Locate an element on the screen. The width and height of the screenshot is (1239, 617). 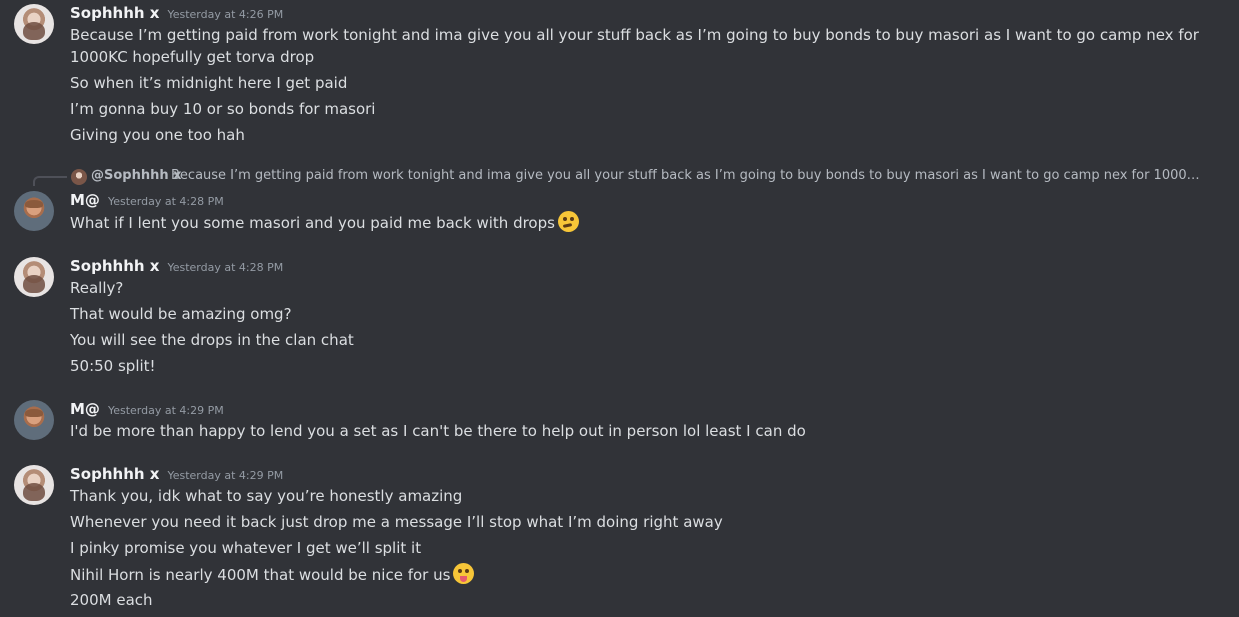
message-text: I’m gonna buy 10 or so bonds for masori is located at coordinates (223, 109).